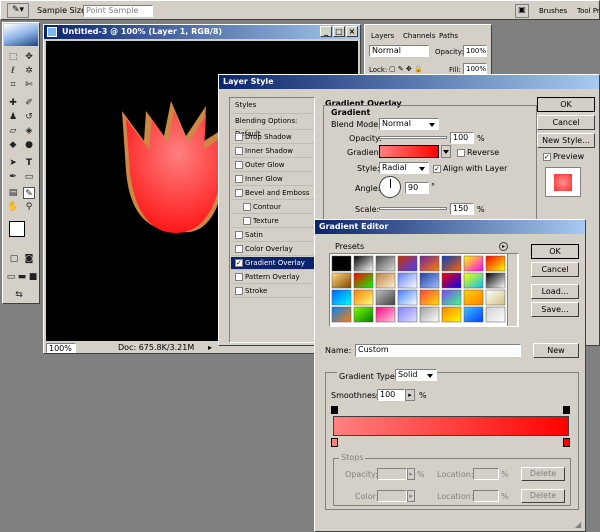 This screenshot has height=532, width=600. Describe the element at coordinates (448, 36) in the screenshot. I see `tab-paths: Paths` at that location.